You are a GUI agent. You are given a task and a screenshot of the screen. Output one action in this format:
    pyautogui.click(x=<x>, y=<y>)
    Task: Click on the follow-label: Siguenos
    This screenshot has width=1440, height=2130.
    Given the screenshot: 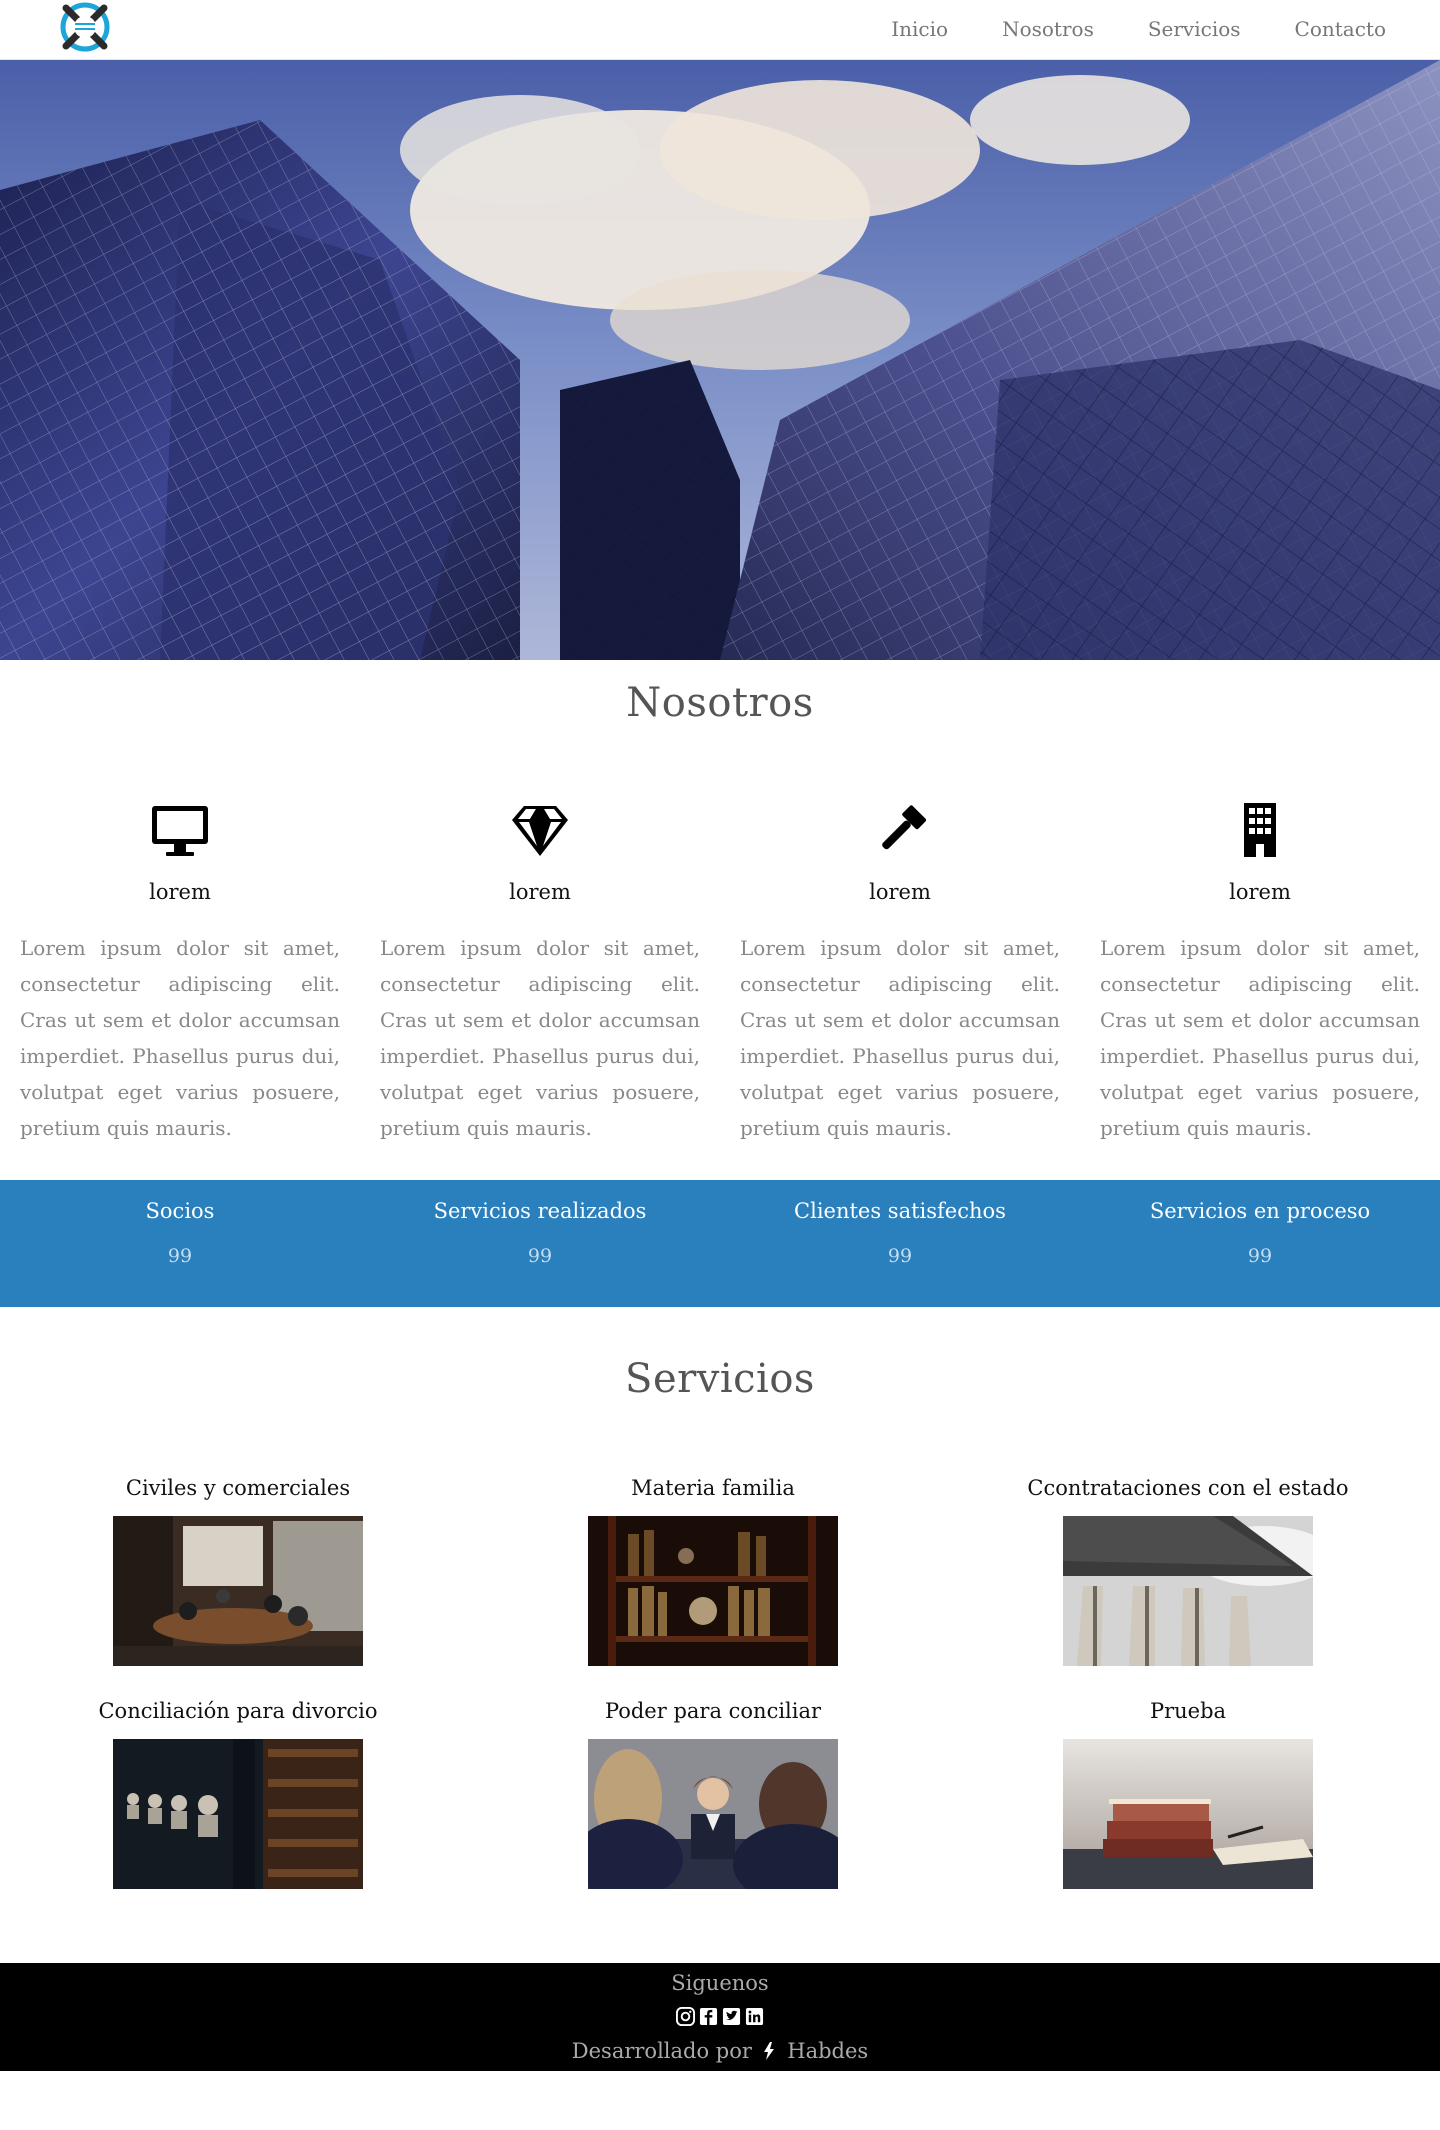 What is the action you would take?
    pyautogui.click(x=720, y=1983)
    